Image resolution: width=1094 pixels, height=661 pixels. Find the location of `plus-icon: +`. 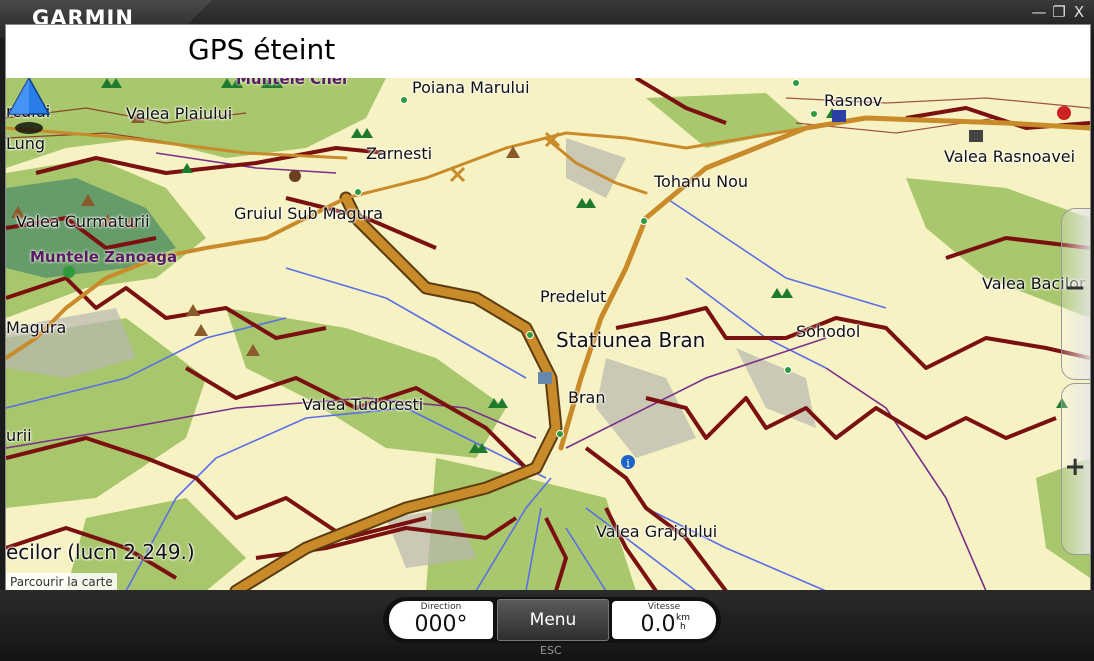

plus-icon: + is located at coordinates (1075, 467).